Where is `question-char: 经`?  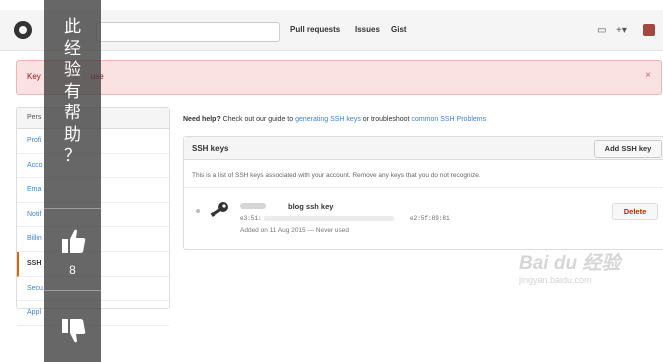 question-char: 经 is located at coordinates (72, 48).